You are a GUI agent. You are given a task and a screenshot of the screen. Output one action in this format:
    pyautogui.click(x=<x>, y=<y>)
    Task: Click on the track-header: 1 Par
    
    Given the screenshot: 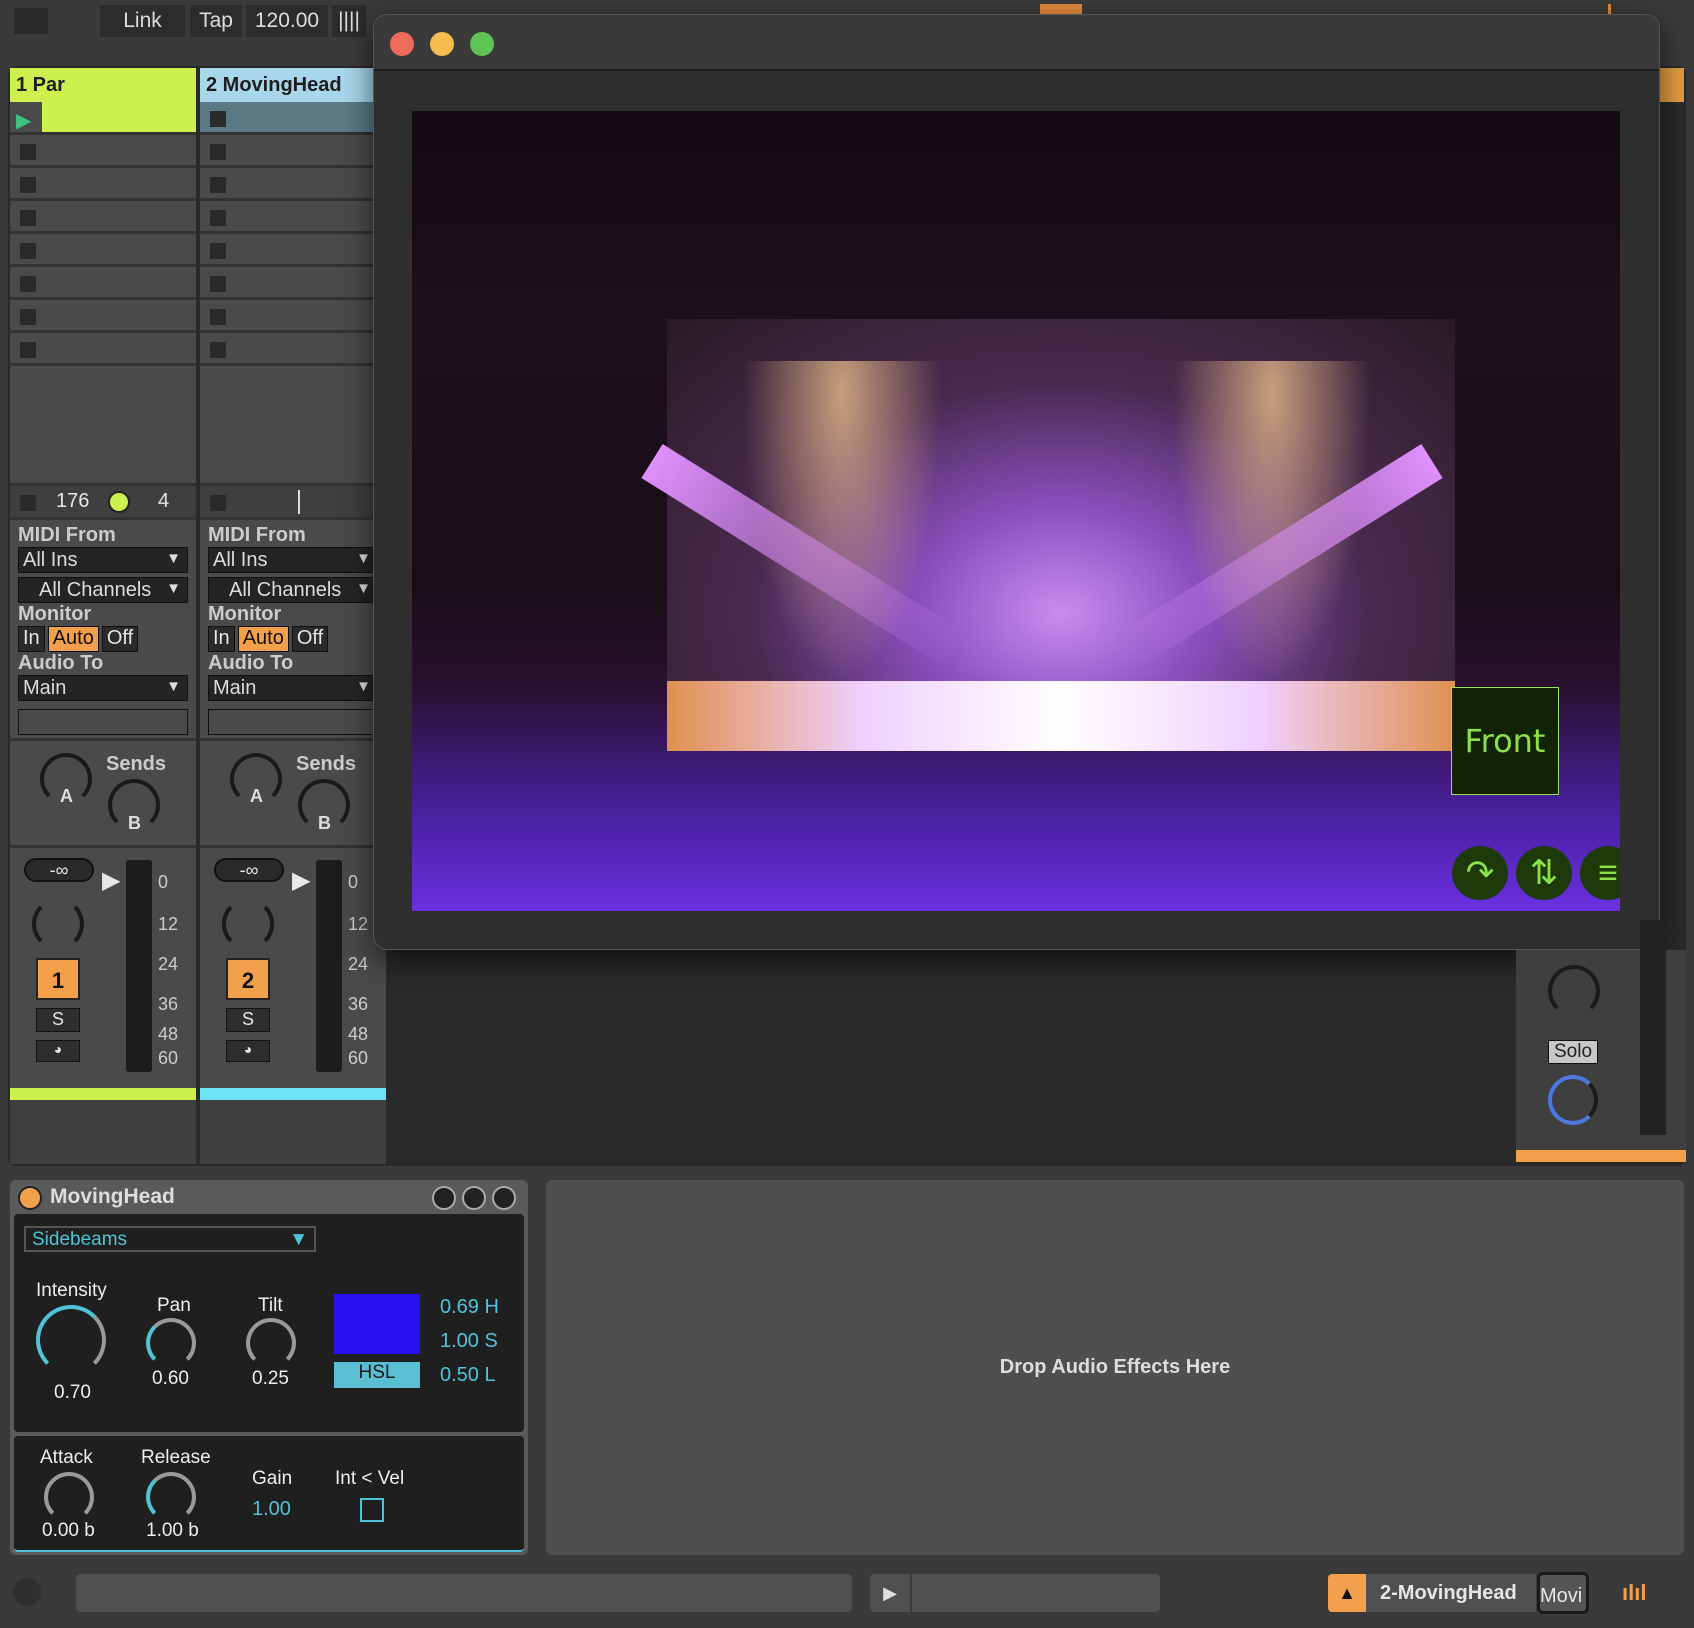 What is the action you would take?
    pyautogui.click(x=103, y=85)
    